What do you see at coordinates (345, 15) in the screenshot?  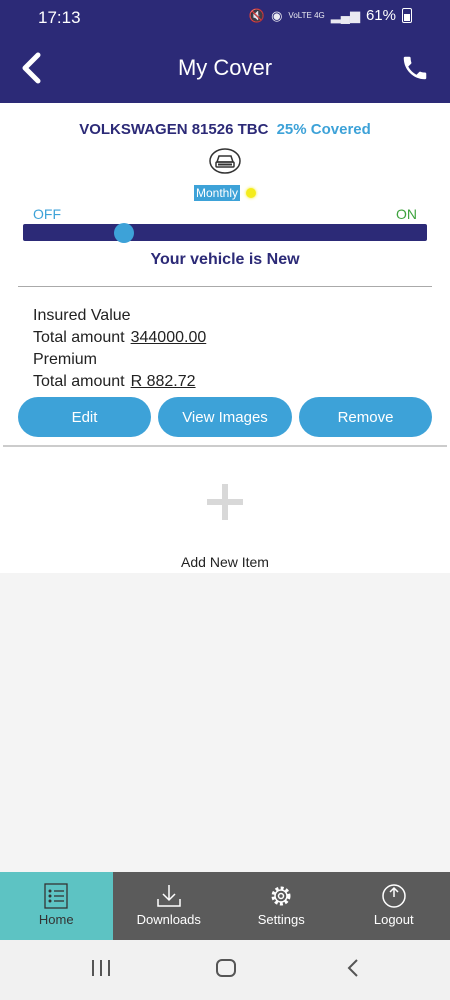 I see `signal-icon: ▂▄▆` at bounding box center [345, 15].